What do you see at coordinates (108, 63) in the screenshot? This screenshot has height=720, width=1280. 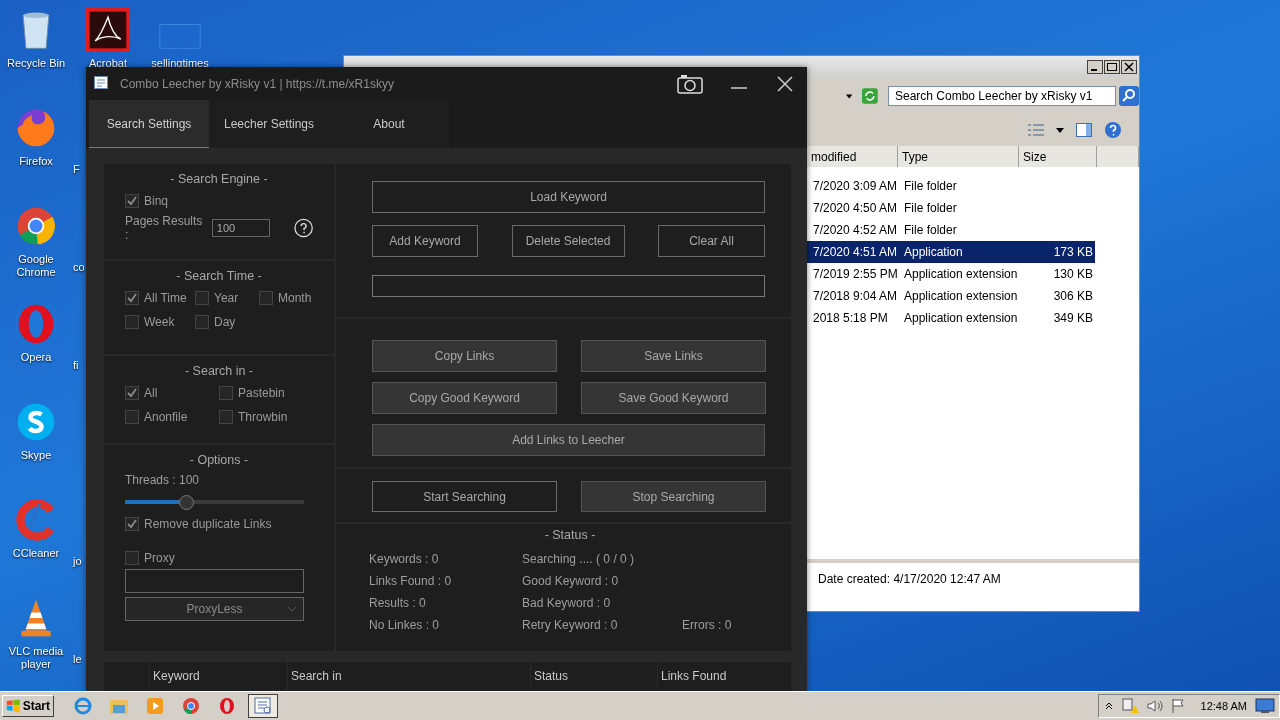 I see `icon-label: Acrobat` at bounding box center [108, 63].